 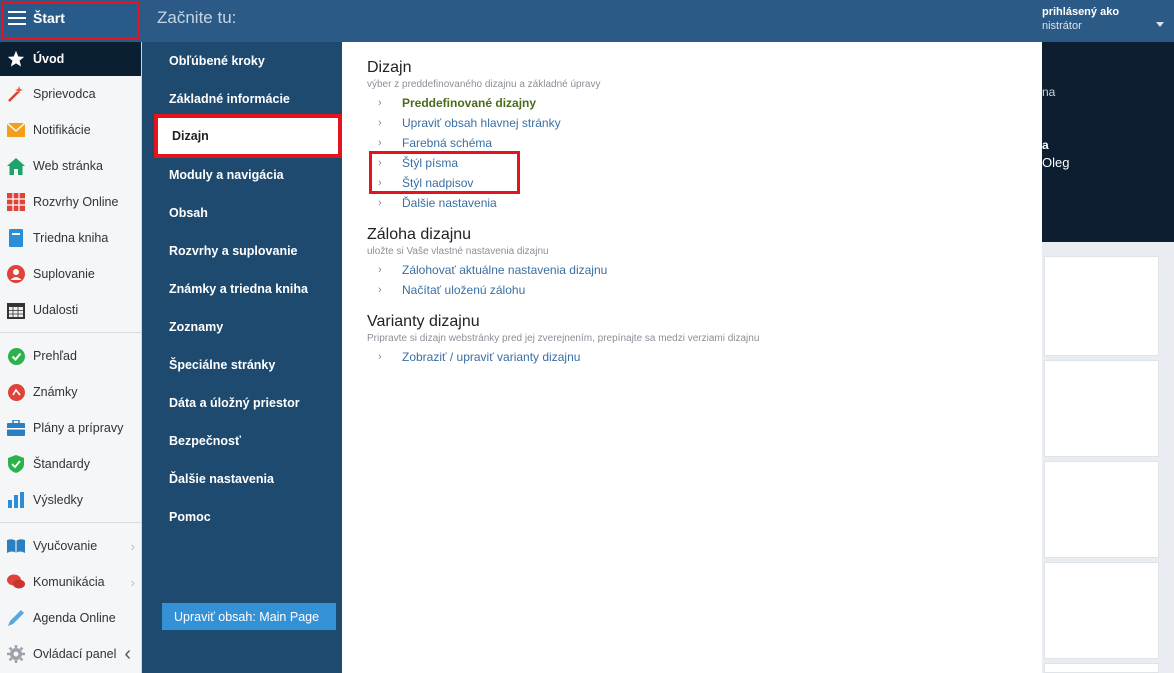 What do you see at coordinates (70, 522) in the screenshot?
I see `sidebar-divider` at bounding box center [70, 522].